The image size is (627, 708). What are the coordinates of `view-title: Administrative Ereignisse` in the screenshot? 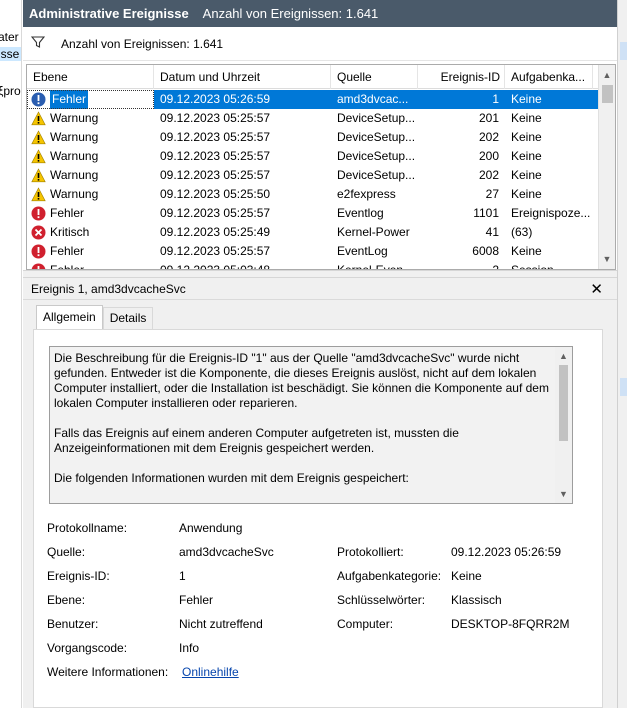 It's located at (109, 13).